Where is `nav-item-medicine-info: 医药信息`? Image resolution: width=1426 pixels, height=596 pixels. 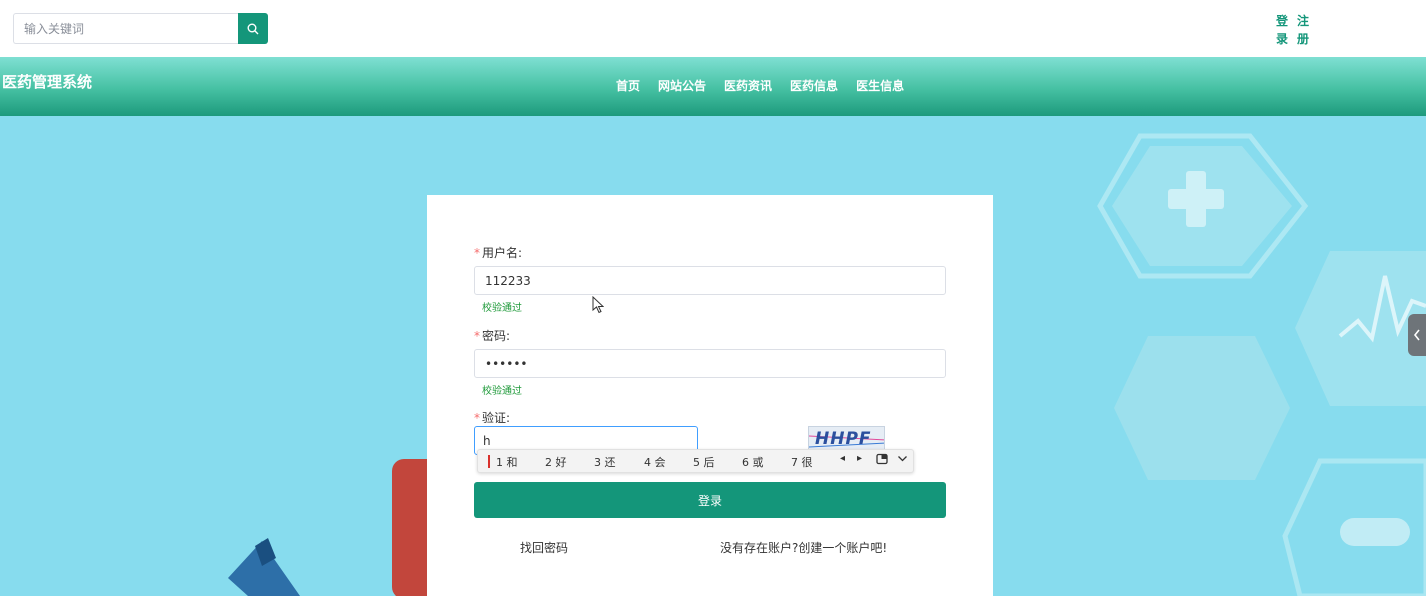
nav-item-medicine-info: 医药信息 is located at coordinates (814, 85).